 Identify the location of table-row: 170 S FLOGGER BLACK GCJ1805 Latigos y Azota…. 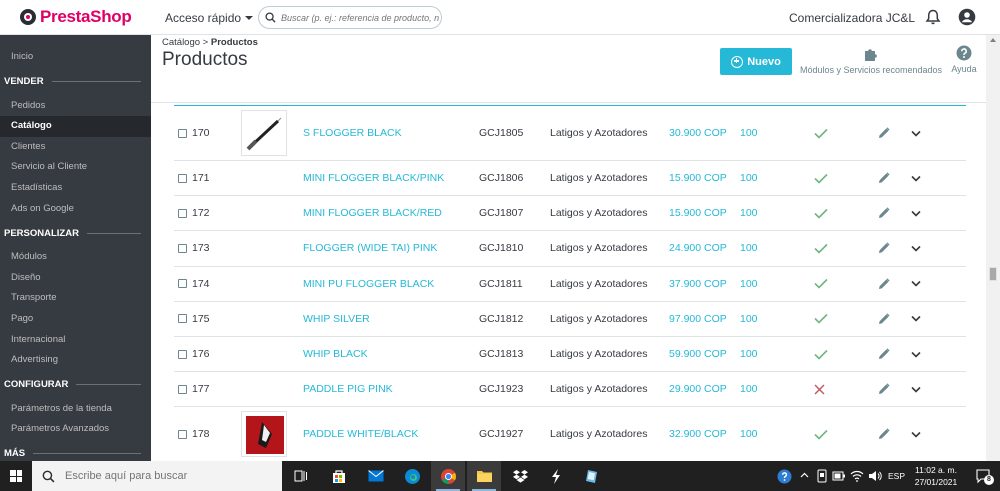
(570, 133).